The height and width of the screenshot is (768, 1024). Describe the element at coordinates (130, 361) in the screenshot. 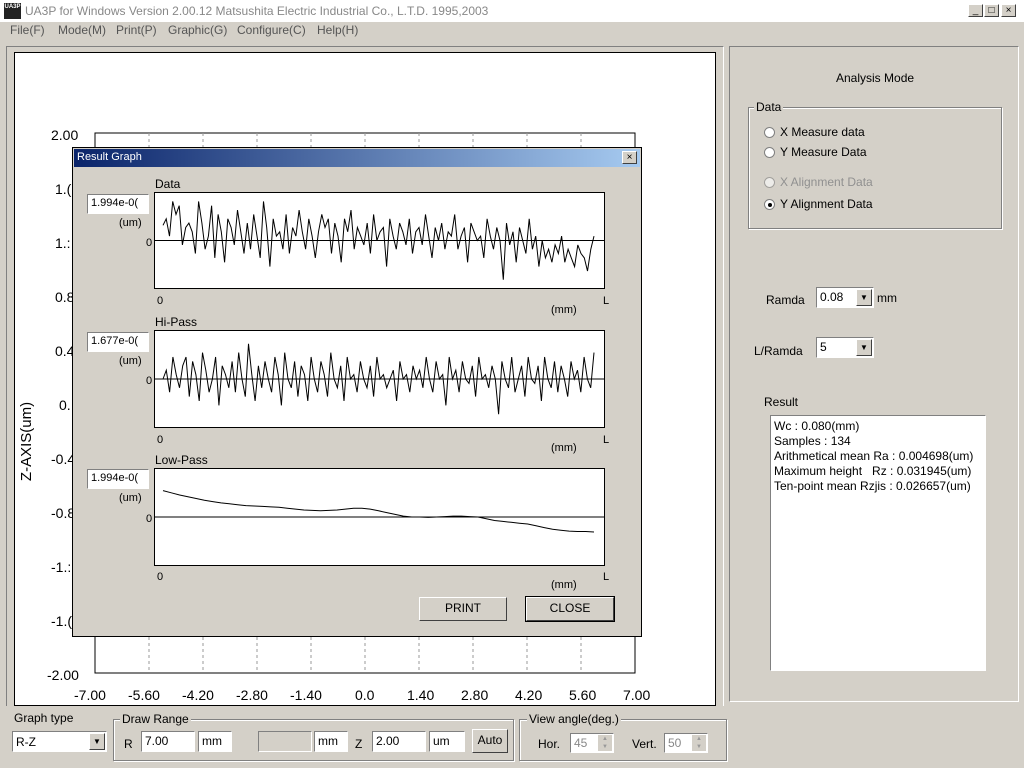

I see `graph-hipass-unit: (um)` at that location.